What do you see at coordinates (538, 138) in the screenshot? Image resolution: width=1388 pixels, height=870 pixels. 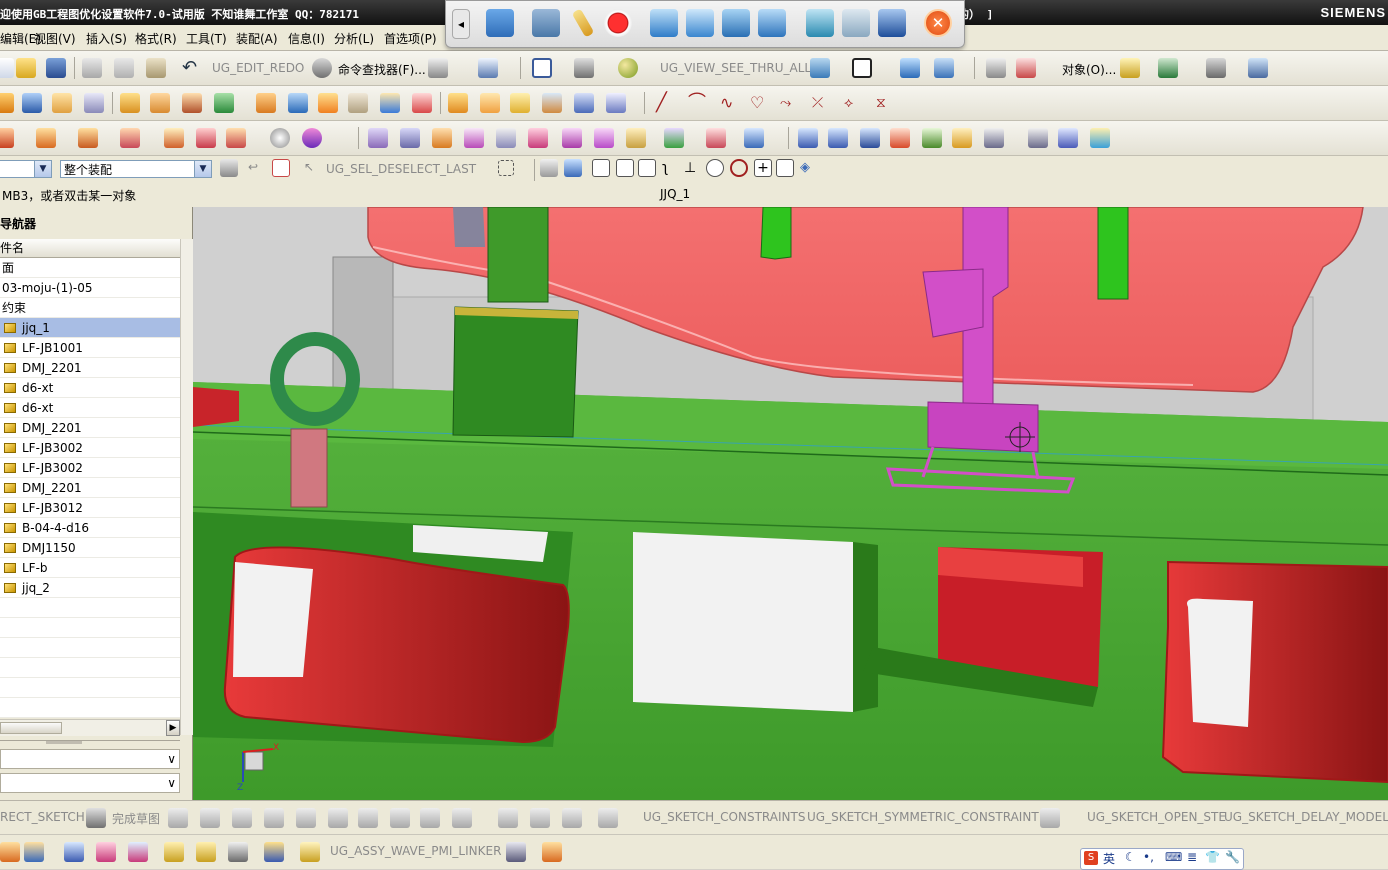 I see `studio-surface-icon` at bounding box center [538, 138].